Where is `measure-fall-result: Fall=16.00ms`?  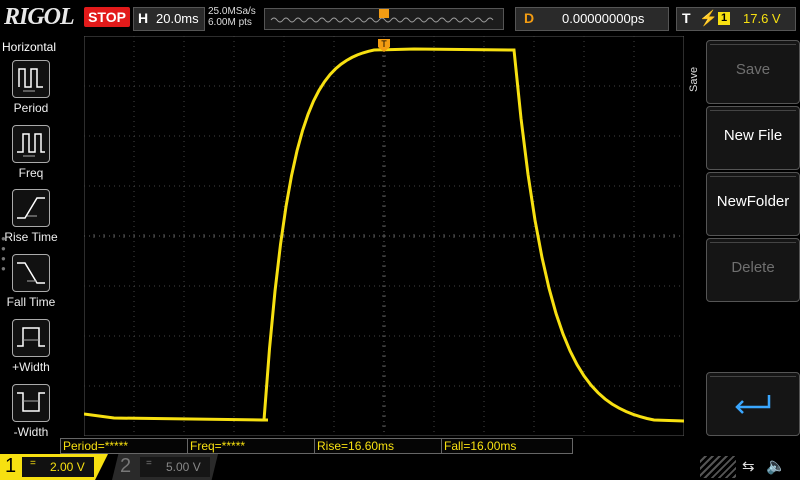
measure-fall-result: Fall=16.00ms is located at coordinates (507, 446).